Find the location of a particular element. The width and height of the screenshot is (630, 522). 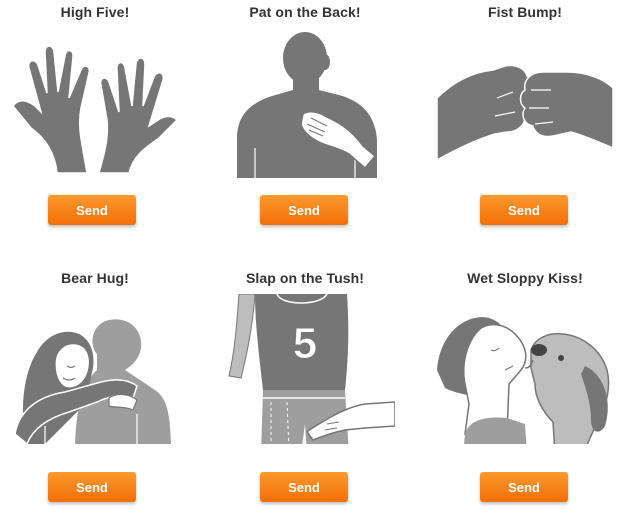

card-title: Wet Sloppy Kiss! is located at coordinates (525, 278).